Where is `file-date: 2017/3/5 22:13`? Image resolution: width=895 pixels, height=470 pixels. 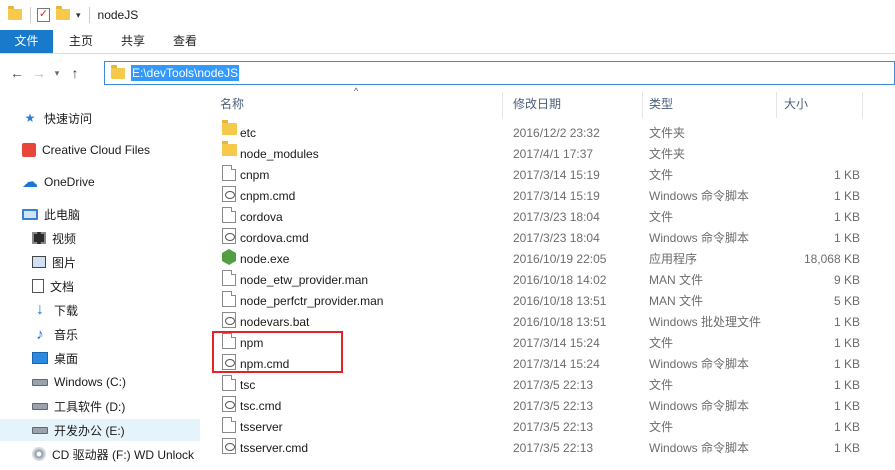
file-date: 2017/3/5 22:13 is located at coordinates (553, 385).